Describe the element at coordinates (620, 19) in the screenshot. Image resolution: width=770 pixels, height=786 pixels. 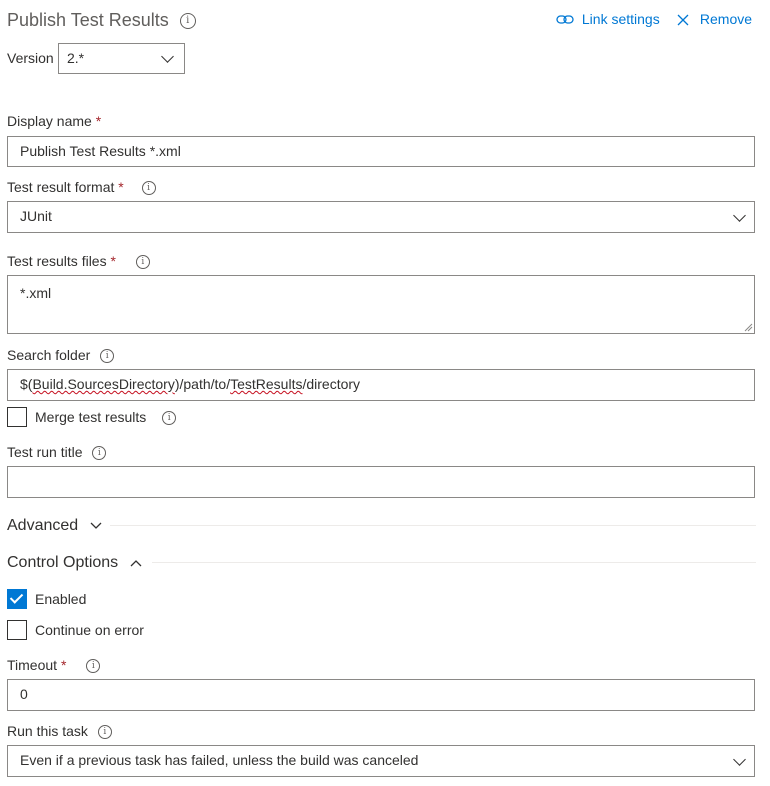
I see `link-settings-label: Link settings` at that location.